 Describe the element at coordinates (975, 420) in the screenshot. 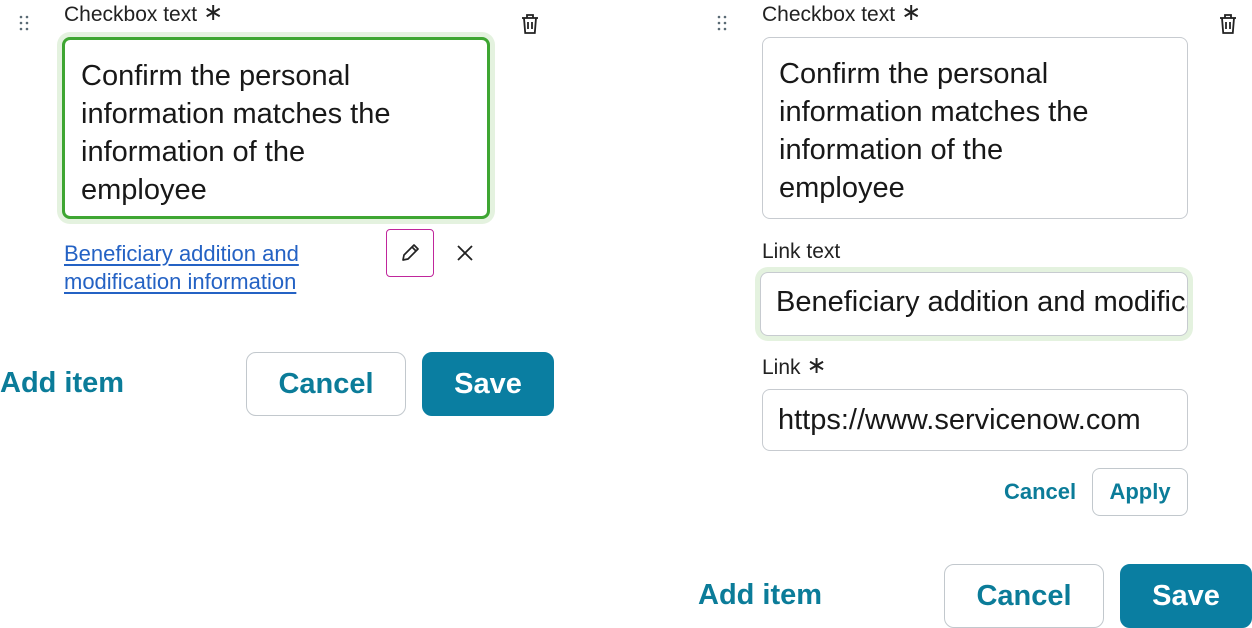

I see `link-url-input: https://www.servicenow.com` at that location.